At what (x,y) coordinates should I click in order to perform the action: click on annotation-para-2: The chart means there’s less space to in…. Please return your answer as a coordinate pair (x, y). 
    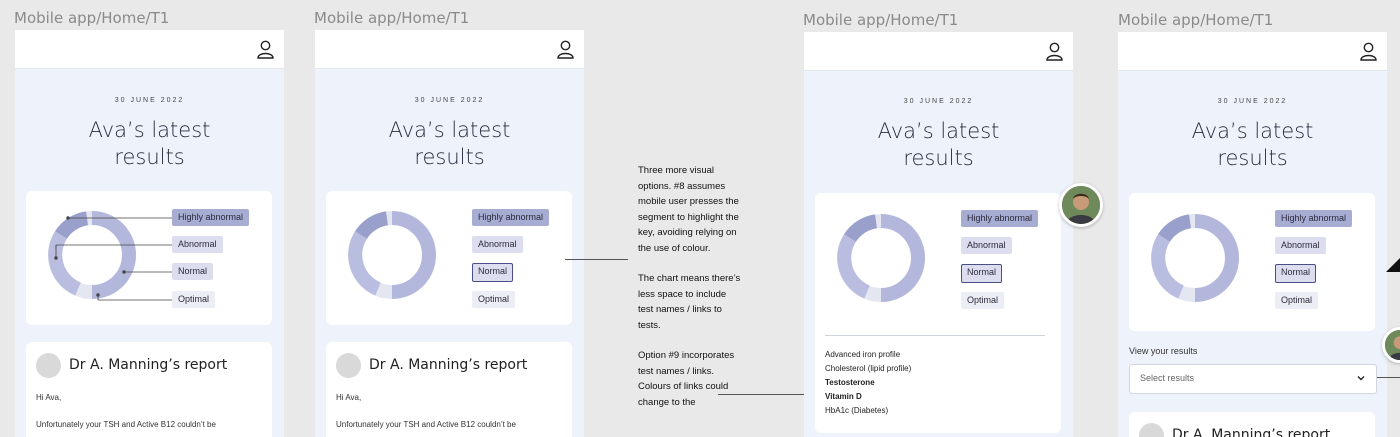
    Looking at the image, I should click on (689, 302).